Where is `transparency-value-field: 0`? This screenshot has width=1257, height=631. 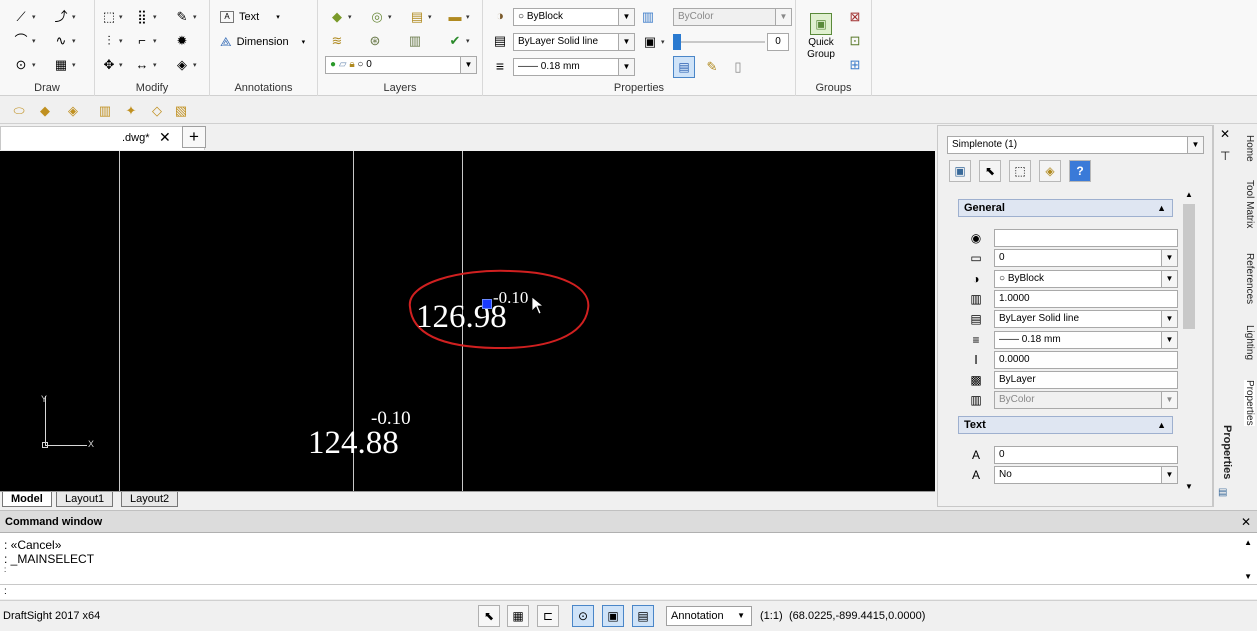
transparency-value-field: 0 is located at coordinates (778, 42).